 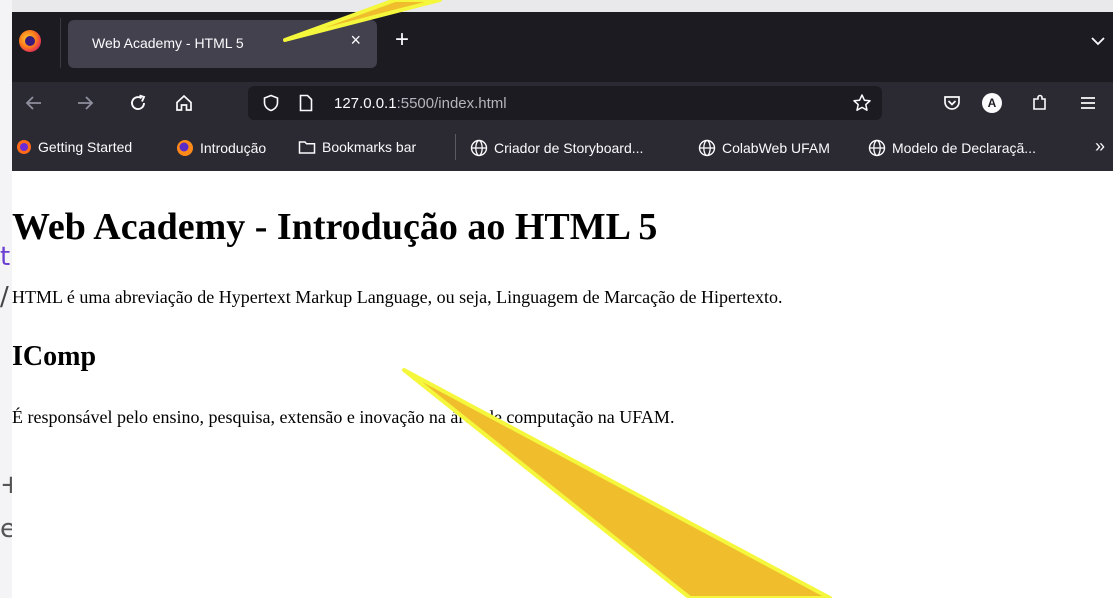 What do you see at coordinates (168, 43) in the screenshot?
I see `tab-title: Web Academy - HTML 5` at bounding box center [168, 43].